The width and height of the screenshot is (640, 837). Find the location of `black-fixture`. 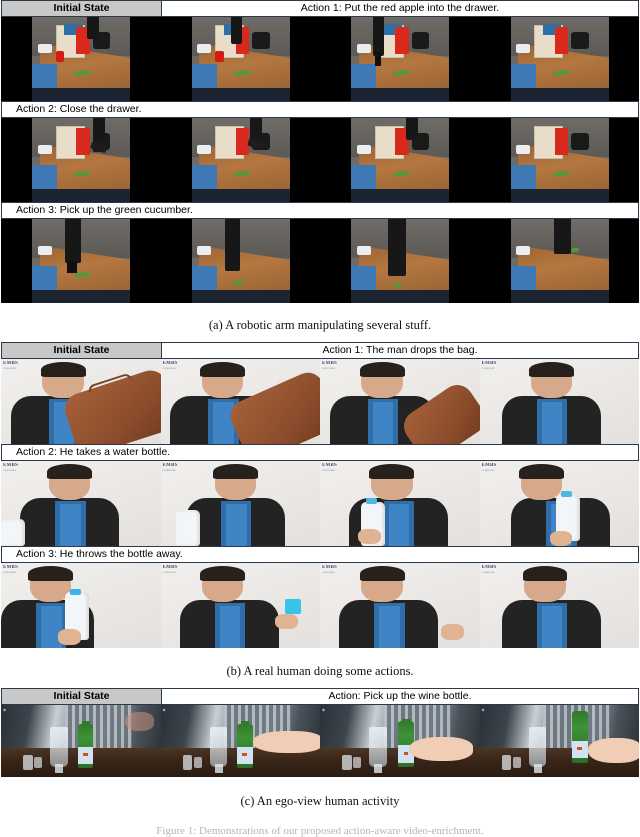

black-fixture is located at coordinates (580, 40).